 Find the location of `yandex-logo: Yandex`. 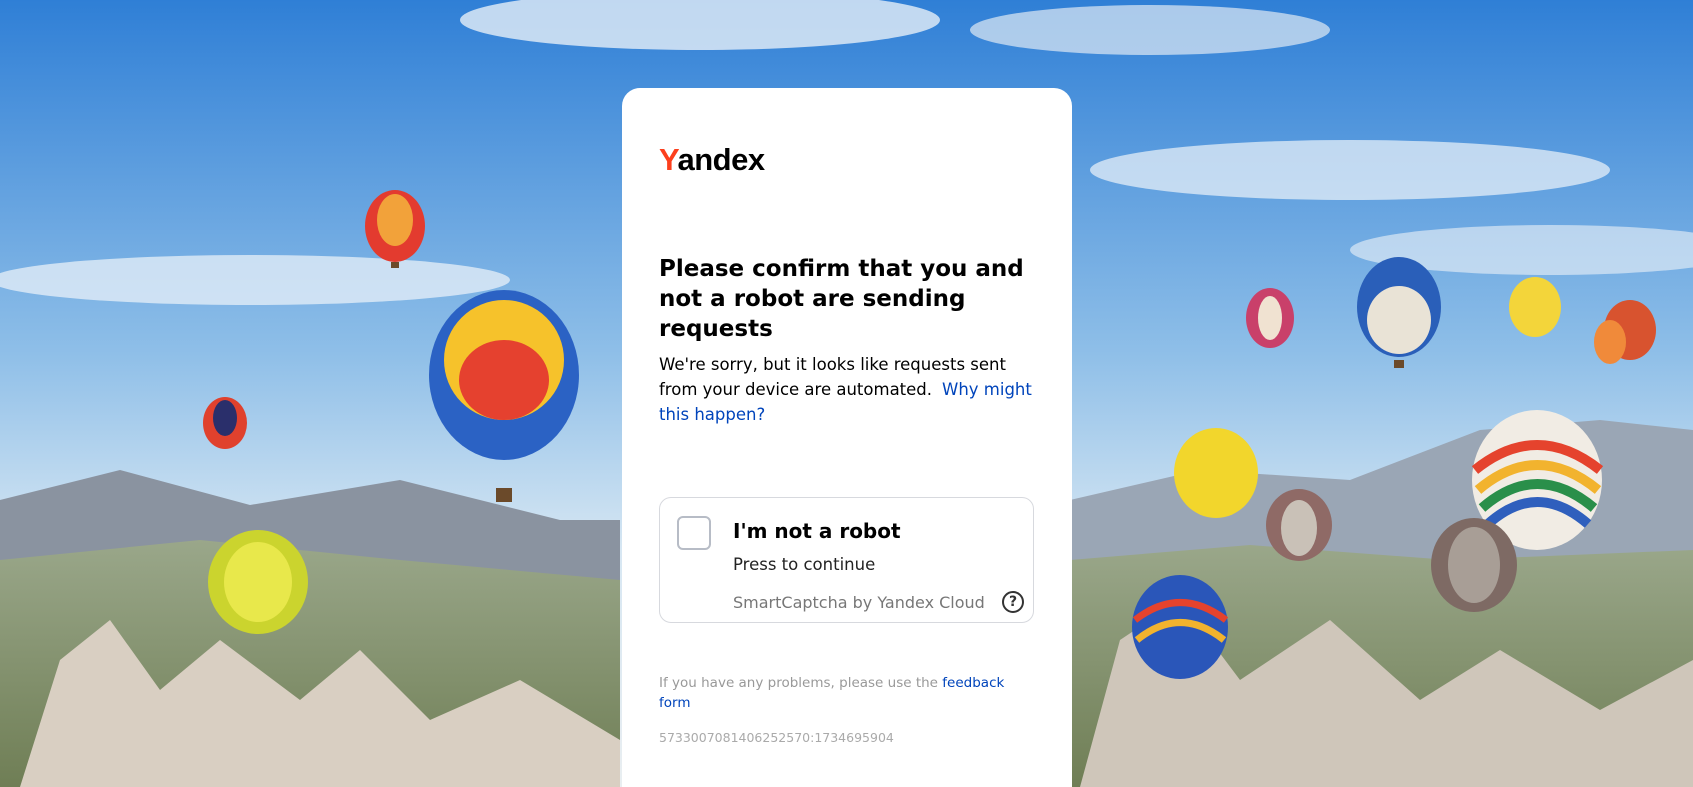

yandex-logo: Yandex is located at coordinates (712, 159).